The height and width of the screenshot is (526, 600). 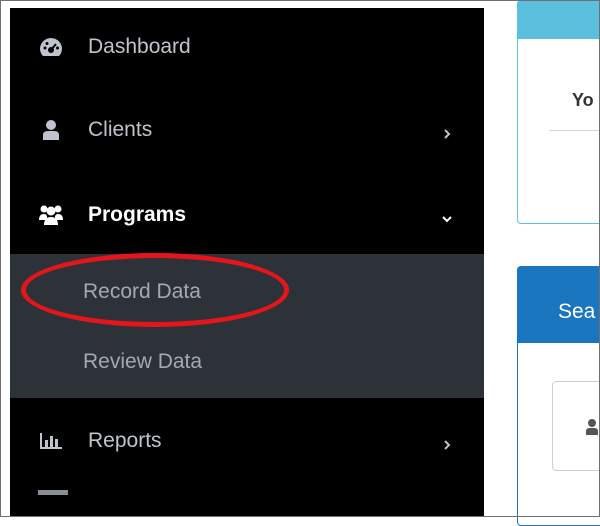 What do you see at coordinates (574, 130) in the screenshot?
I see `divider` at bounding box center [574, 130].